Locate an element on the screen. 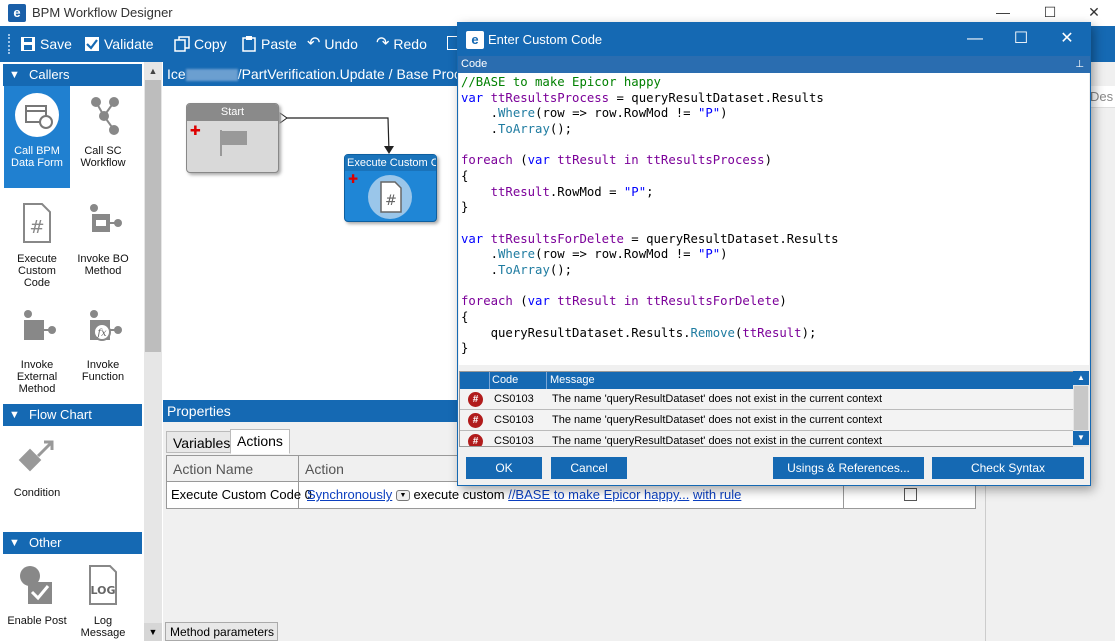  column-header-message: Message is located at coordinates (572, 380).